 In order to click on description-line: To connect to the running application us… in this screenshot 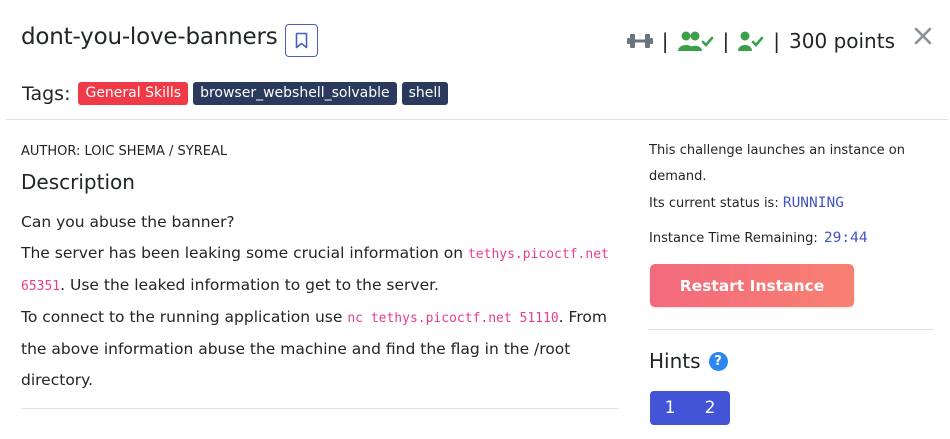, I will do `click(321, 349)`.